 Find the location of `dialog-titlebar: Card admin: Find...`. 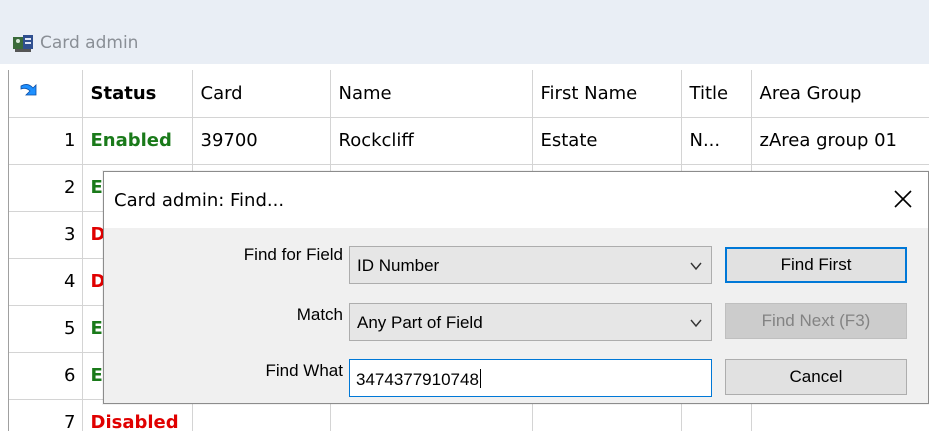

dialog-titlebar: Card admin: Find... is located at coordinates (516, 200).